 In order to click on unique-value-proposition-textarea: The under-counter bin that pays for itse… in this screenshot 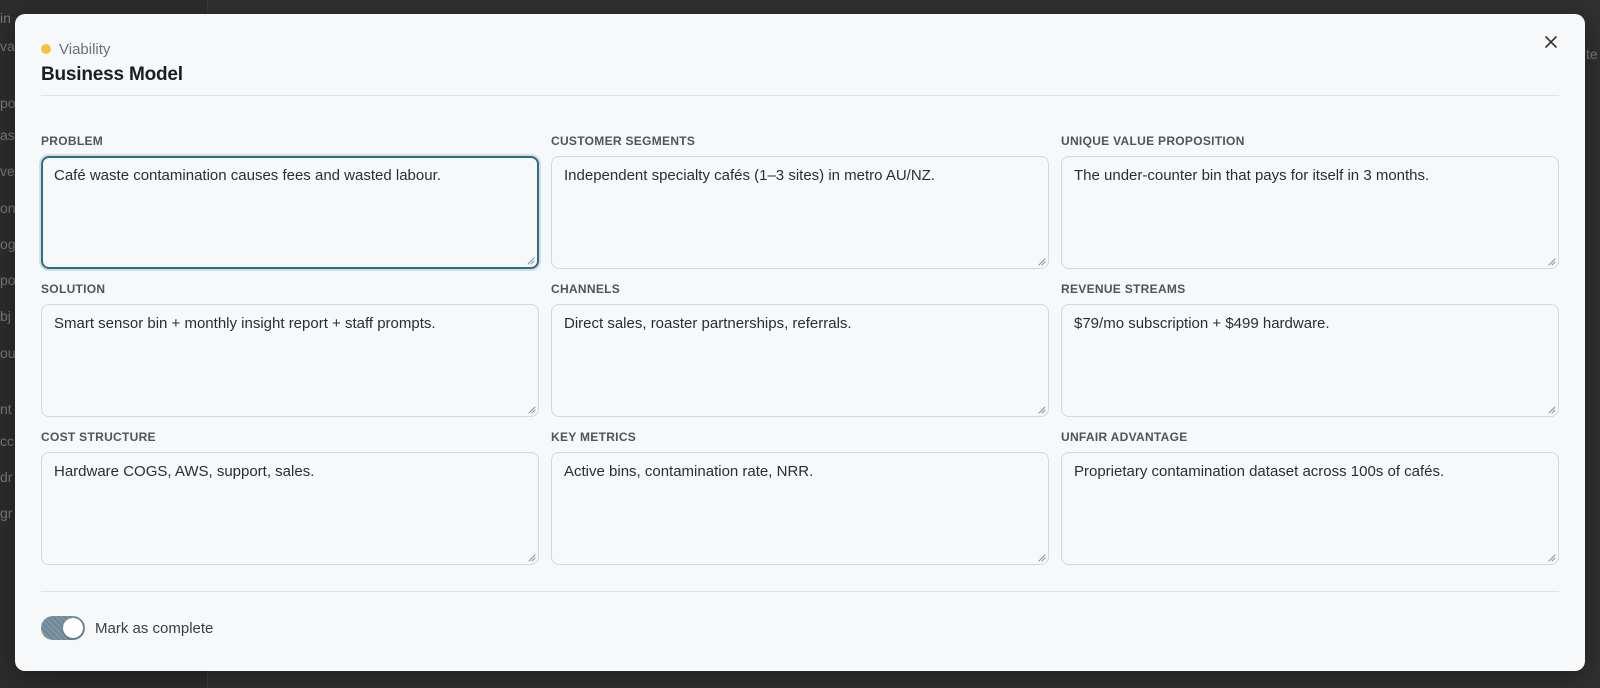, I will do `click(1310, 212)`.